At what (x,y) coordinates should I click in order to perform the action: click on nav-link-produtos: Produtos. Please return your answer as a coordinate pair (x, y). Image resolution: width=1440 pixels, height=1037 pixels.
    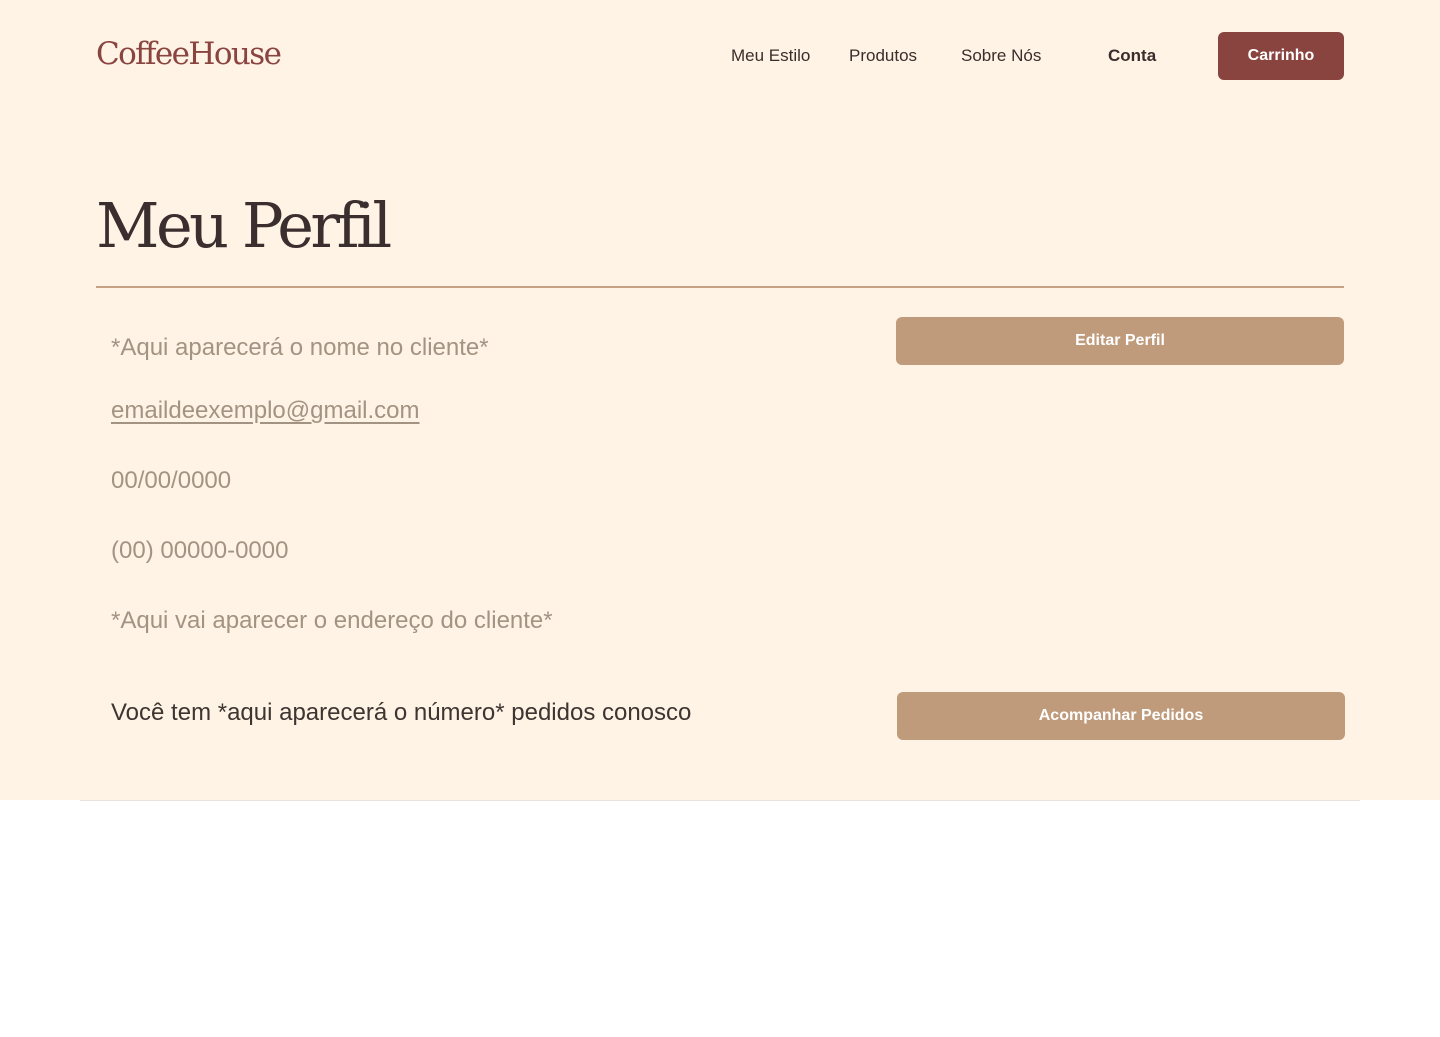
    Looking at the image, I should click on (883, 56).